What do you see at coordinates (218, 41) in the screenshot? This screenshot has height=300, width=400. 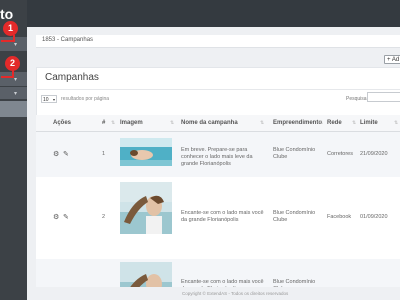 I see `breadcrumb-bar: 1853 - Campanhas` at bounding box center [218, 41].